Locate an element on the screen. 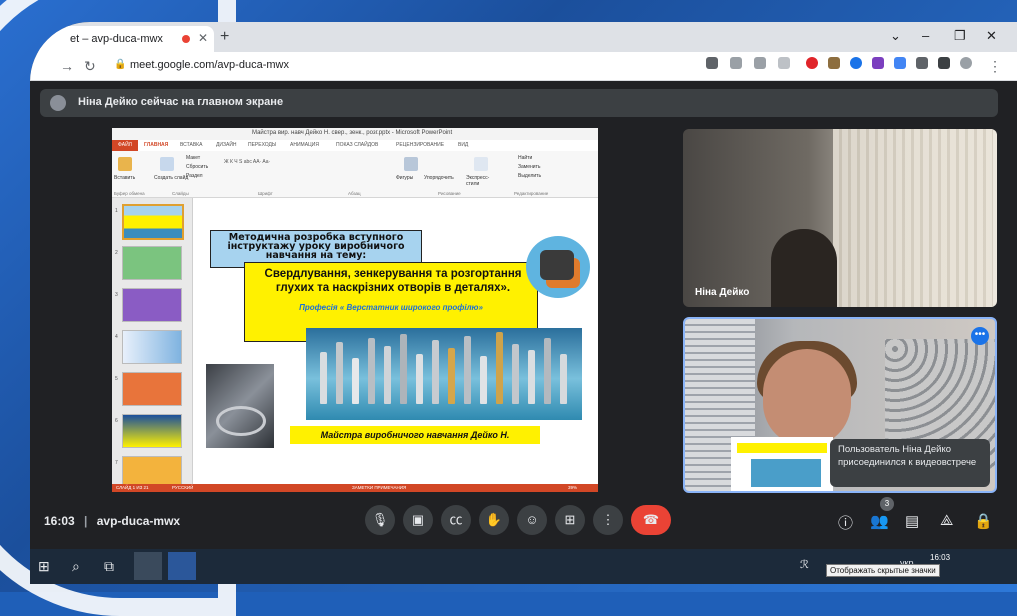 The image size is (1017, 616). people-icon: 👥 is located at coordinates (879, 521).